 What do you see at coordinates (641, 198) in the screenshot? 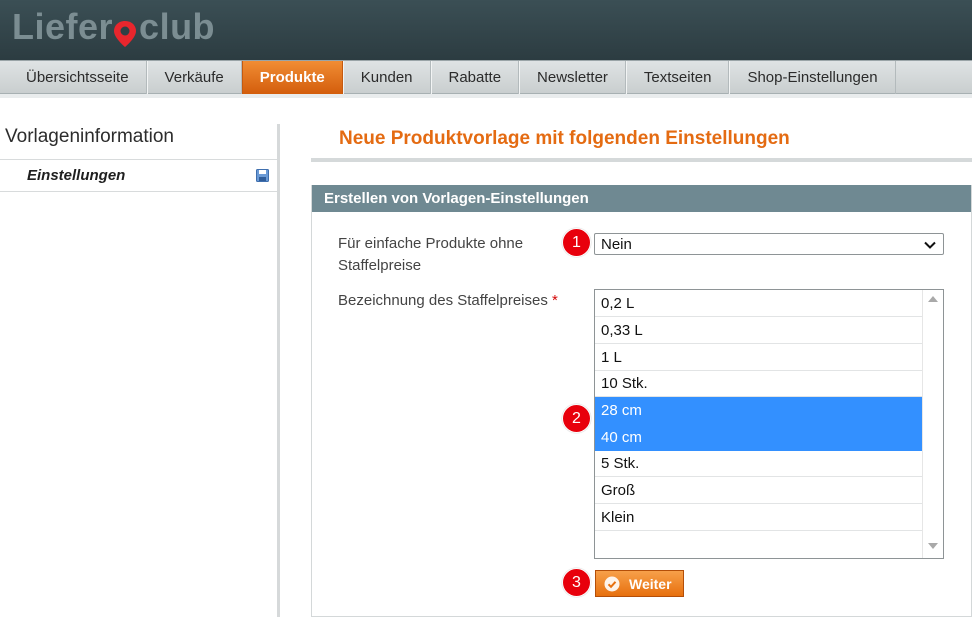
I see `section-header: Erstellen von Vorlagen-Einstellungen` at bounding box center [641, 198].